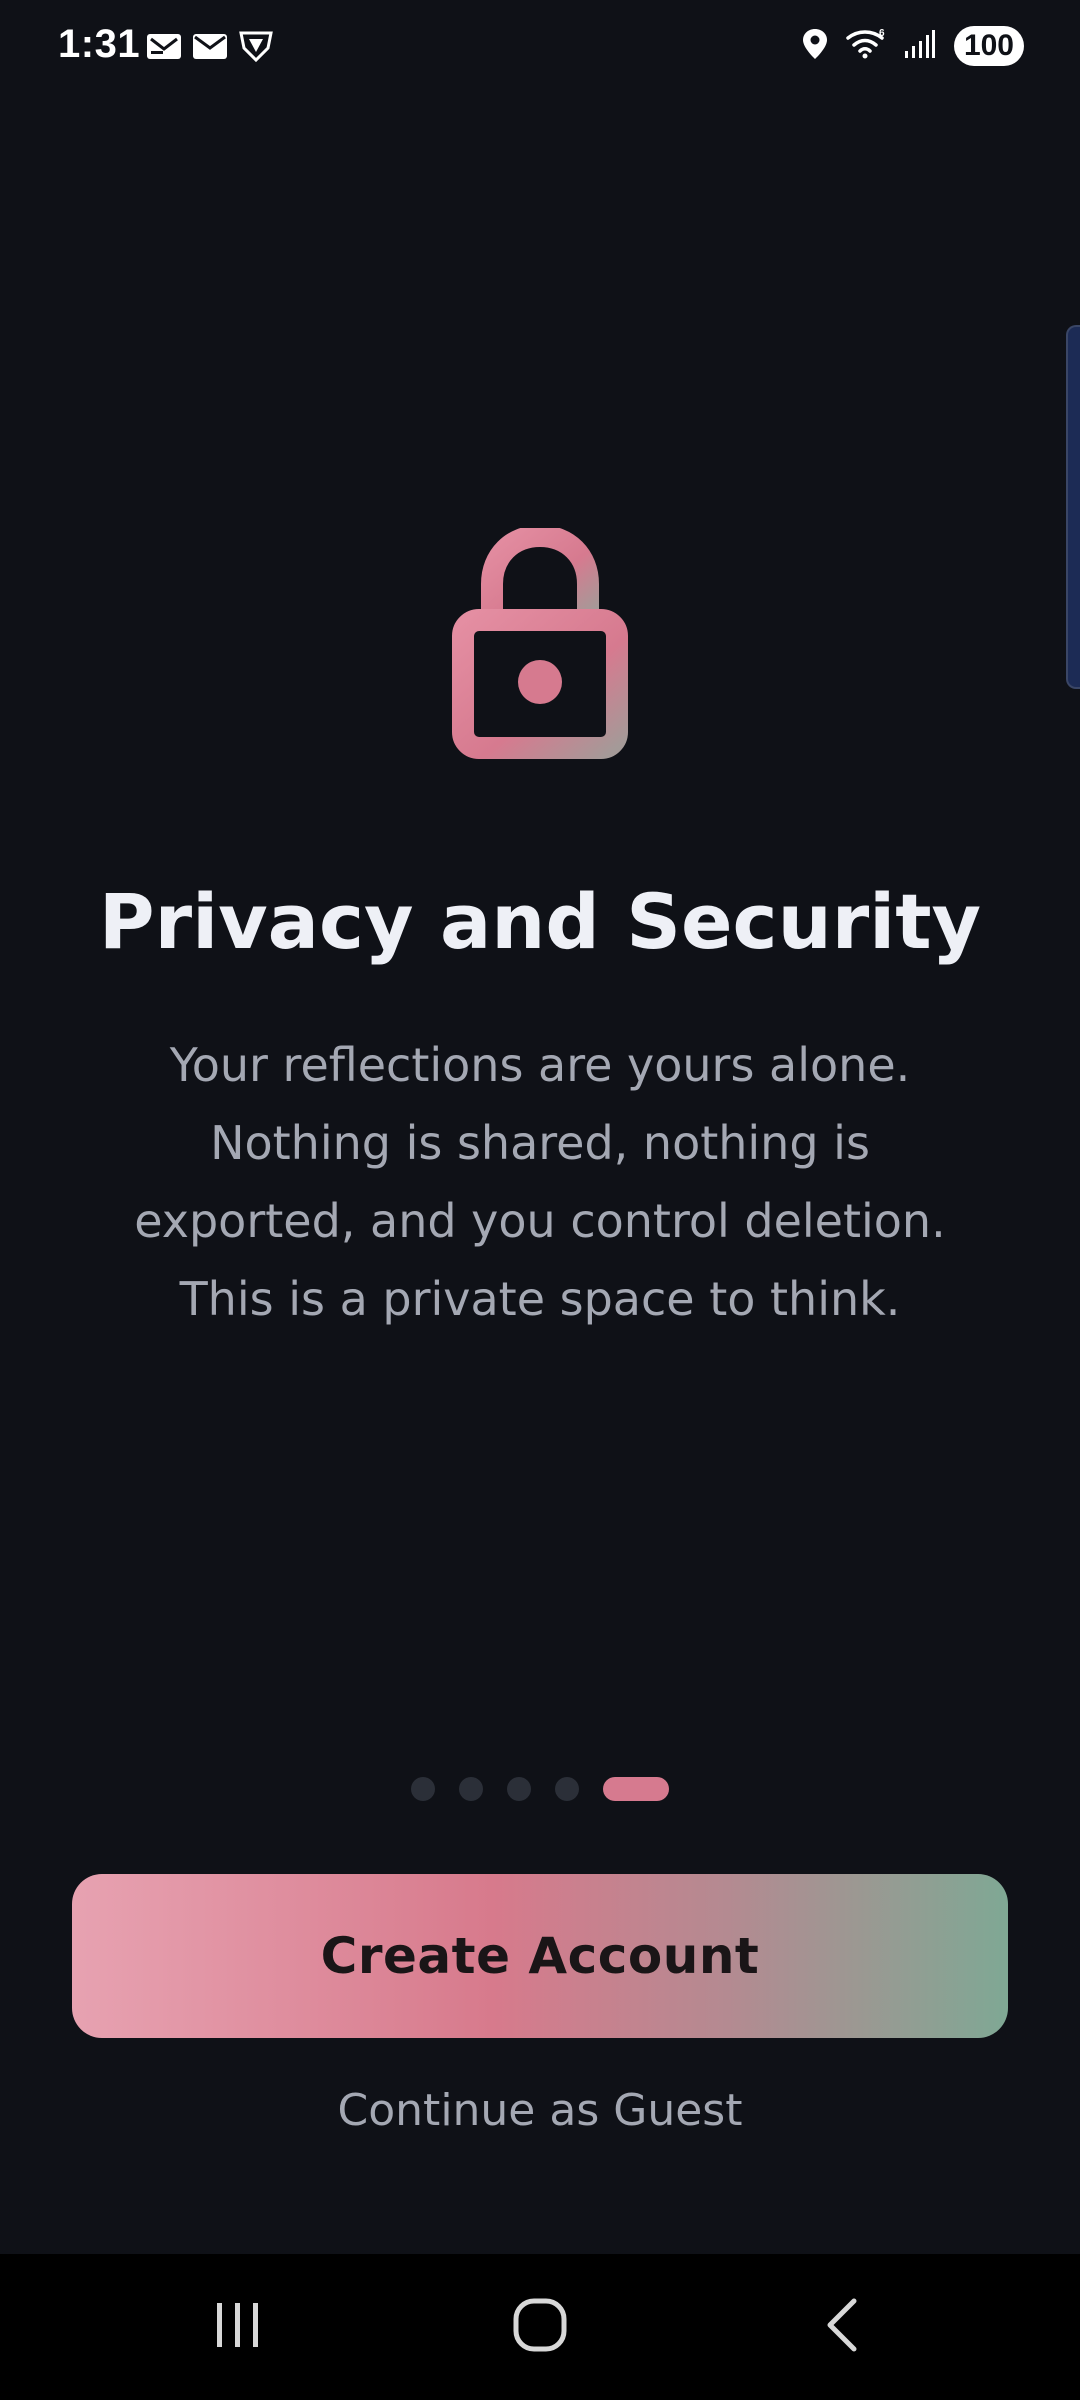 The height and width of the screenshot is (2400, 1080). I want to click on vpn-shield-icon, so click(256, 48).